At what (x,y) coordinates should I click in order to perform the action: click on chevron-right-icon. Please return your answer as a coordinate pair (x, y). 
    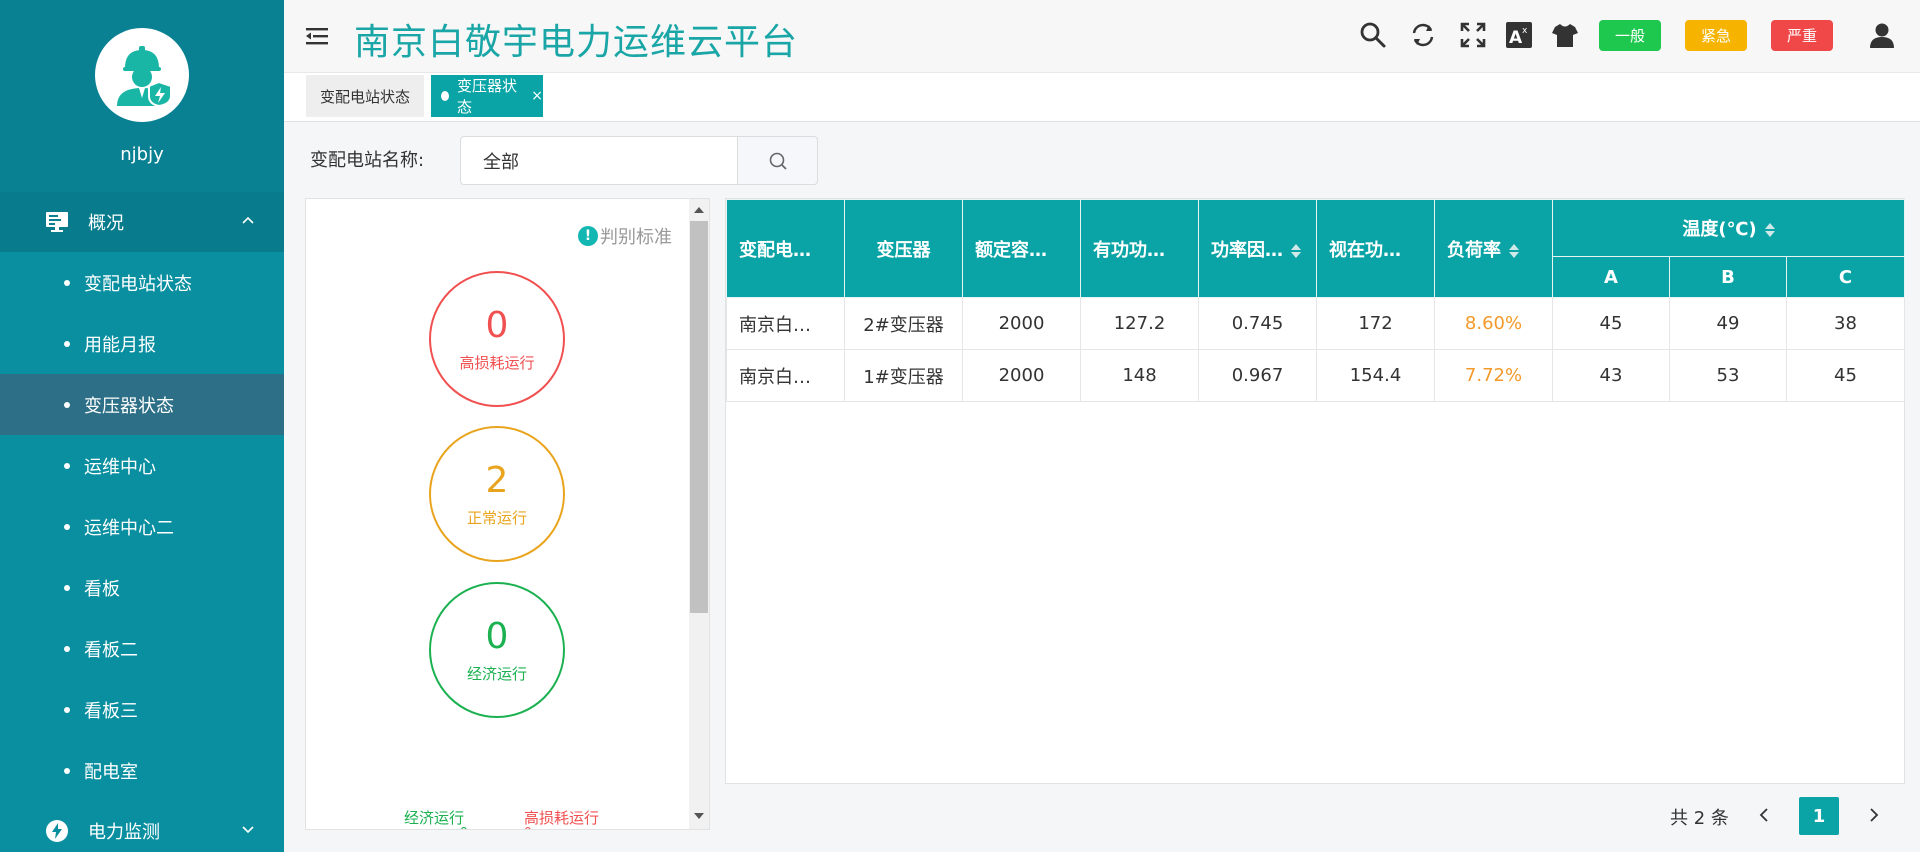
    Looking at the image, I should click on (1874, 815).